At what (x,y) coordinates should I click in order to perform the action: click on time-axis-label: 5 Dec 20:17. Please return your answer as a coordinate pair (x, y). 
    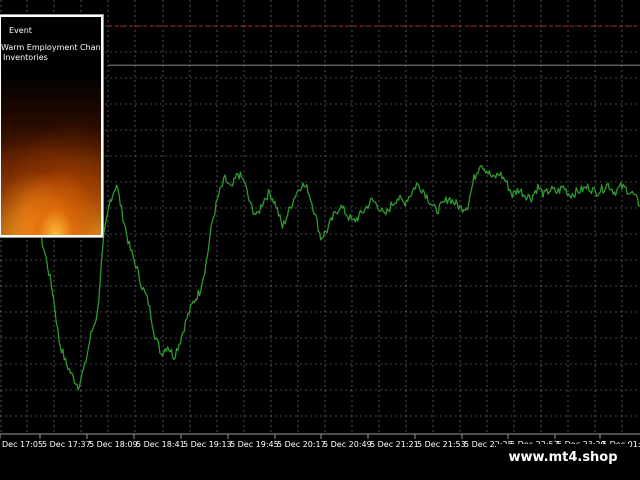
    Looking at the image, I should click on (301, 444).